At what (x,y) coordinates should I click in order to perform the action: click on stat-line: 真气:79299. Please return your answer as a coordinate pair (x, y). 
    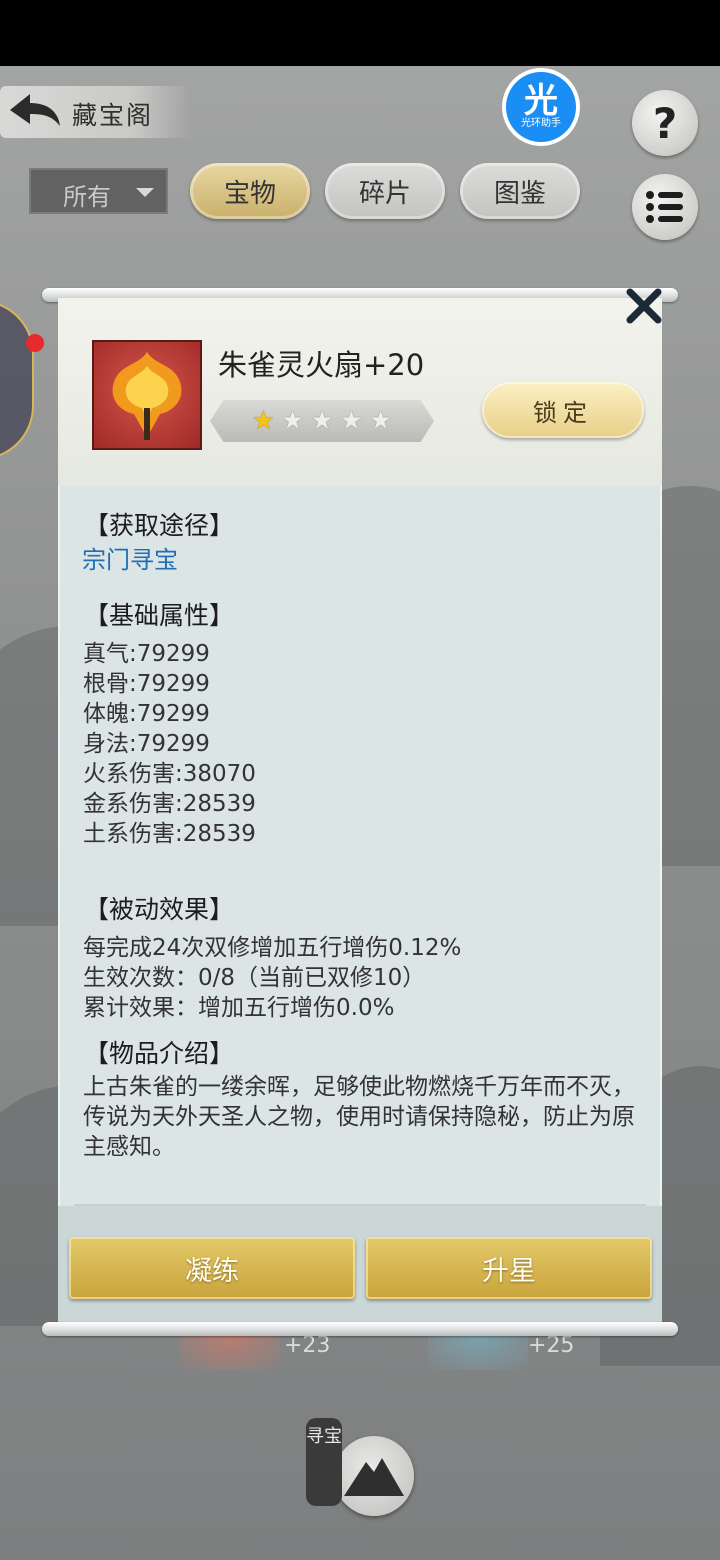
    Looking at the image, I should click on (146, 654).